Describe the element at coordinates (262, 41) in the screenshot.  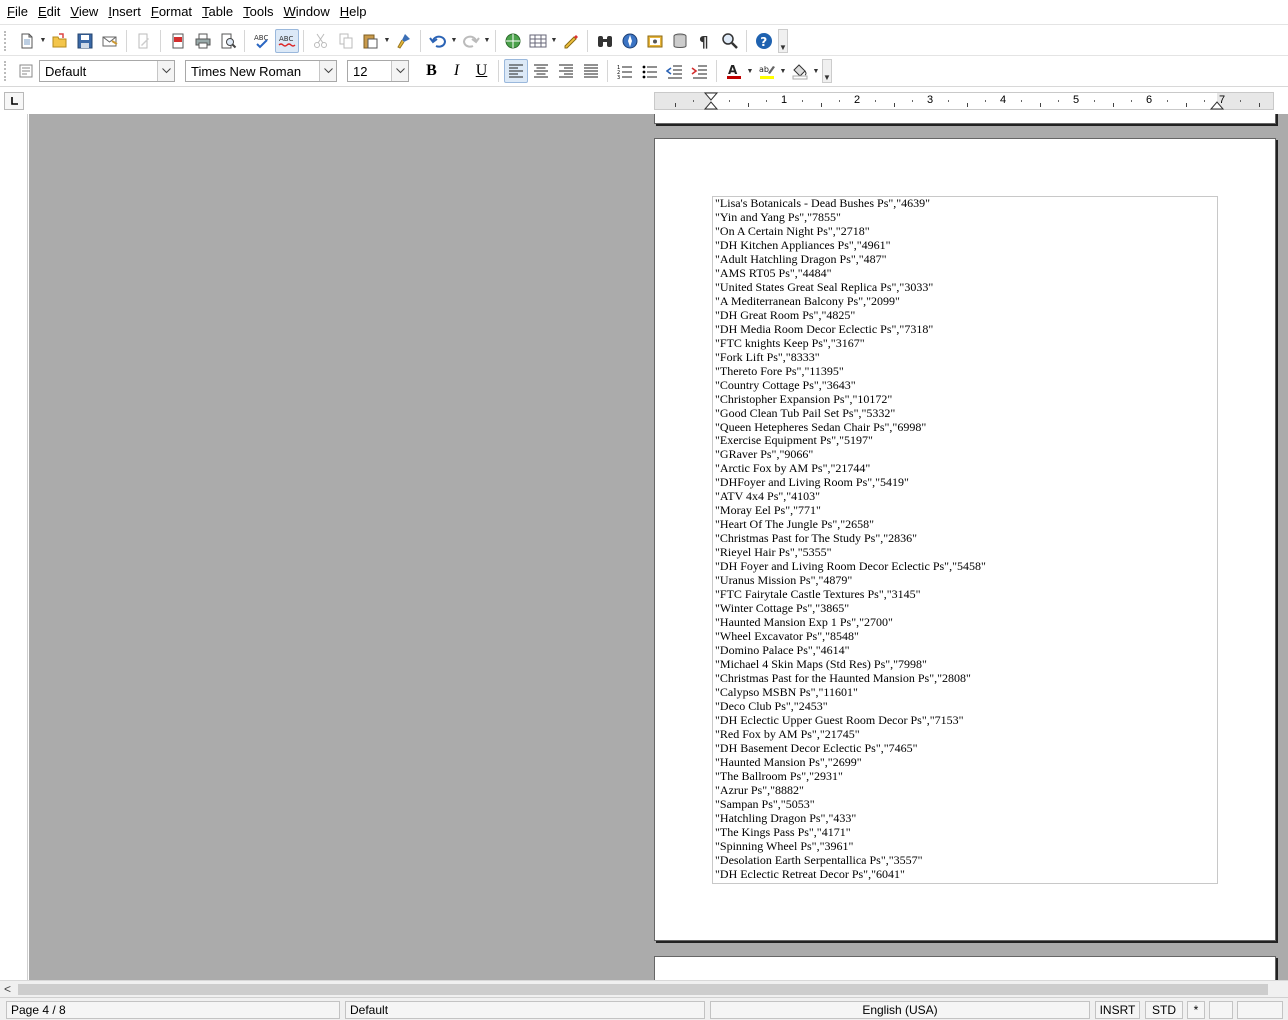
I see `spelling-button: ABC` at that location.